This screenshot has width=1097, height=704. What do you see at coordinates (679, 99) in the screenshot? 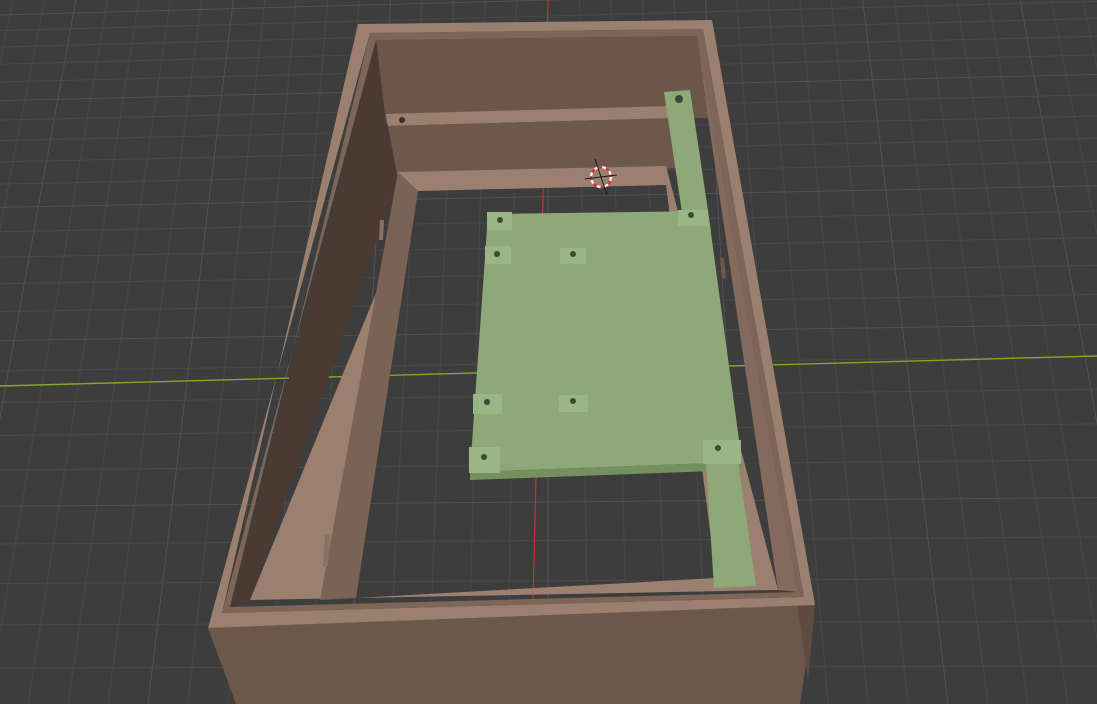
I see `rail-hole-icon` at bounding box center [679, 99].